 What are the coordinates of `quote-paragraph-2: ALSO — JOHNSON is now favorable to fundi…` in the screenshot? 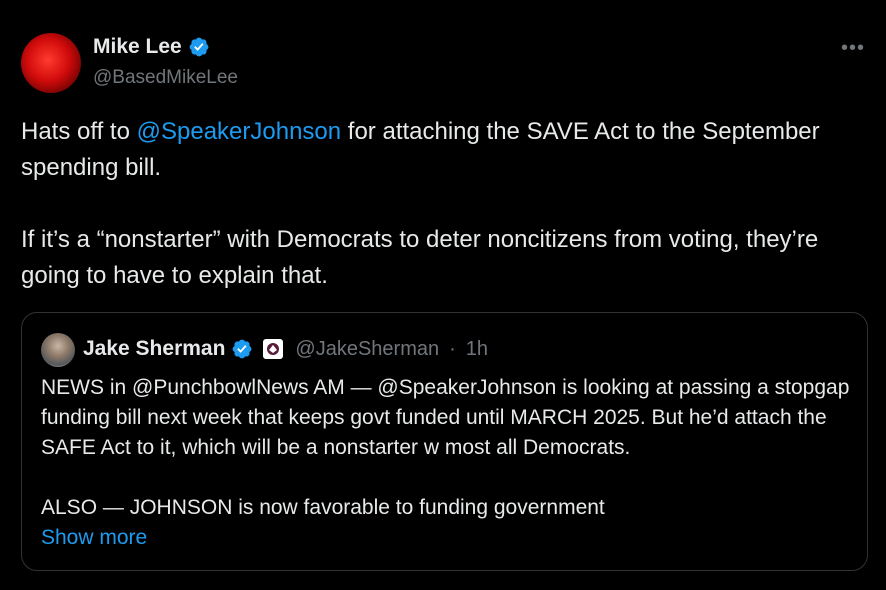 It's located at (323, 507).